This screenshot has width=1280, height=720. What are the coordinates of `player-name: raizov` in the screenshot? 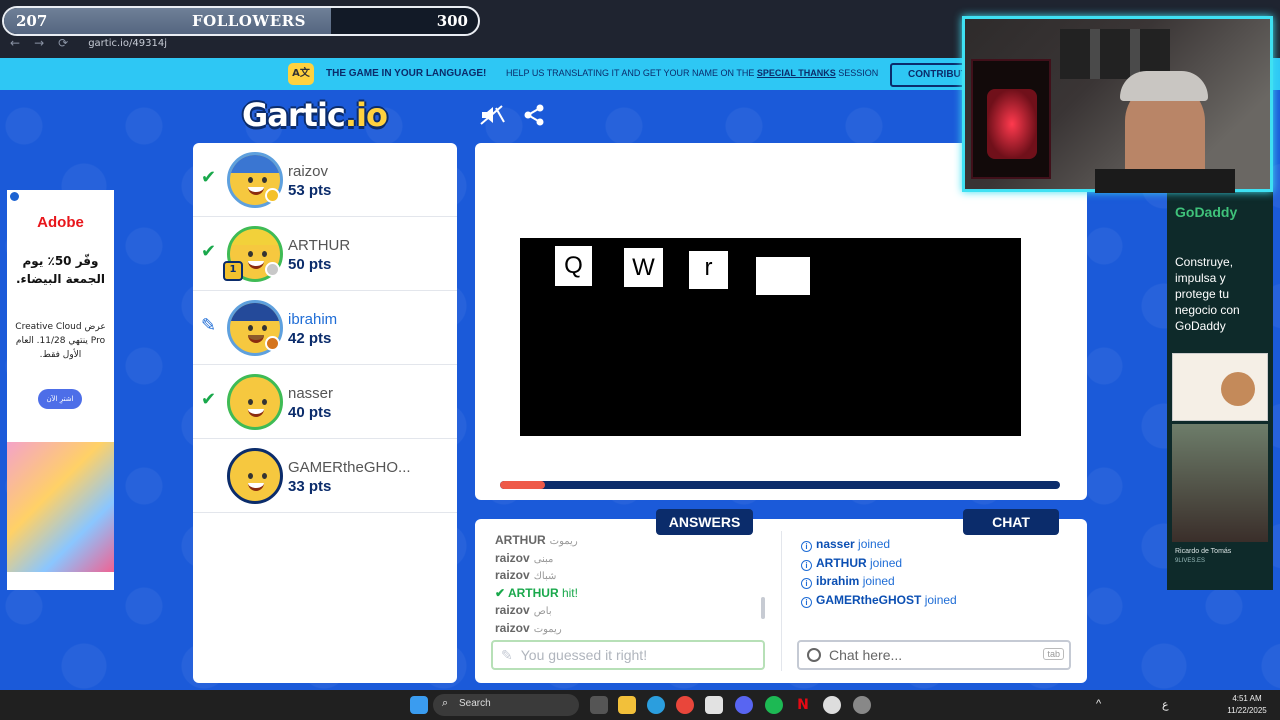 It's located at (308, 171).